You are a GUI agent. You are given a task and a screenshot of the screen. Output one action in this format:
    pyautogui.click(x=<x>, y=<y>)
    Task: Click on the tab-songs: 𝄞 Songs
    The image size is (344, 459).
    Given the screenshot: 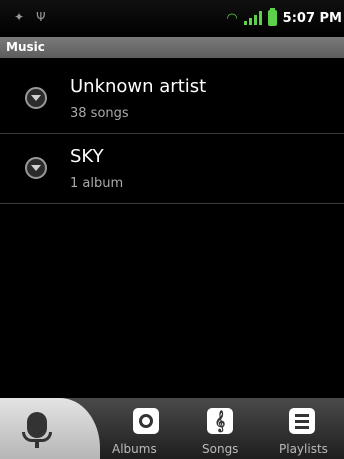 What is the action you would take?
    pyautogui.click(x=224, y=428)
    